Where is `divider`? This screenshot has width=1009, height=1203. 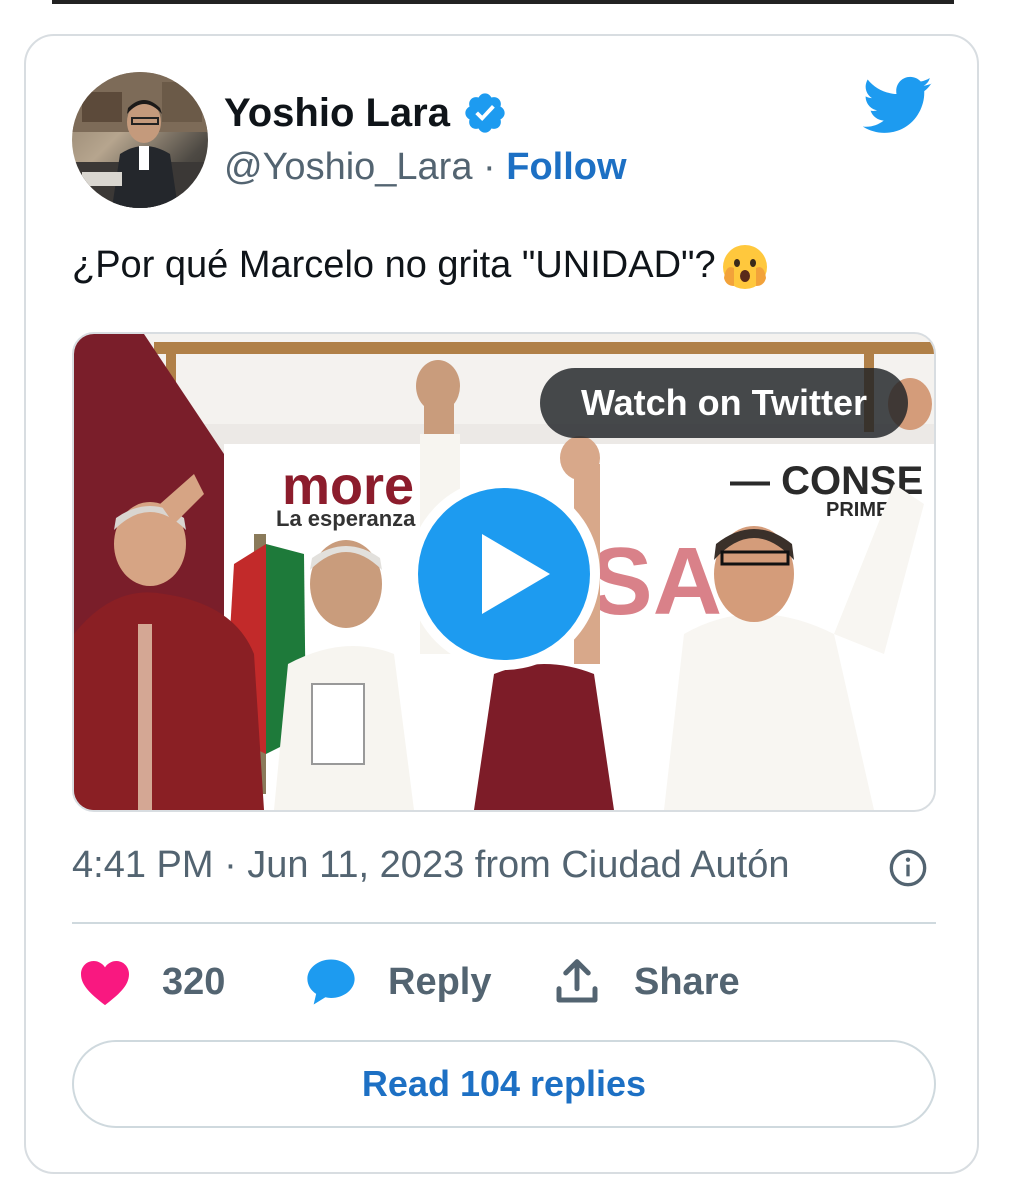
divider is located at coordinates (504, 923).